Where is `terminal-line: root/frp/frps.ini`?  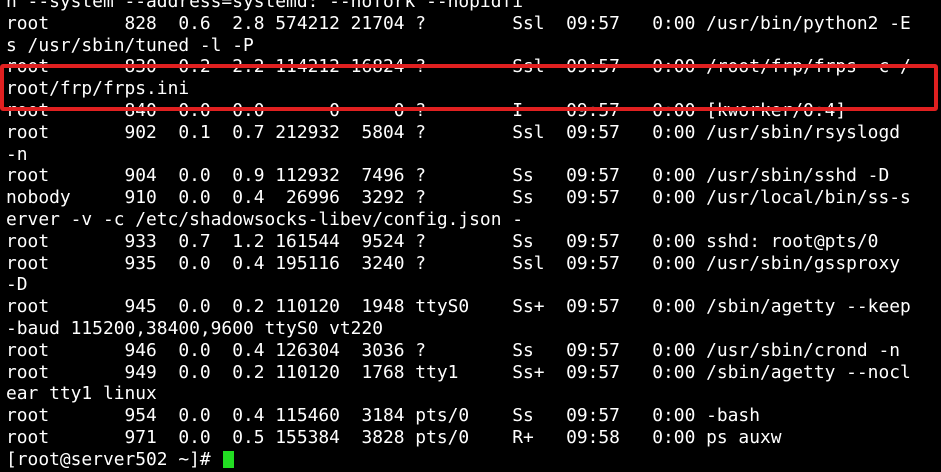
terminal-line: root/frp/frps.ini is located at coordinates (98, 89).